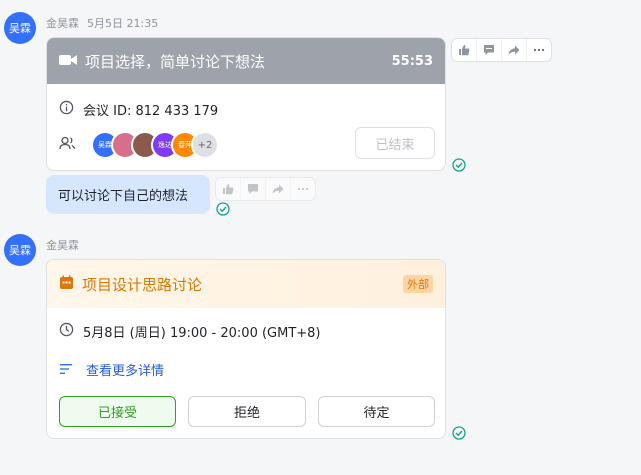 The height and width of the screenshot is (475, 641). I want to click on meeting-card-header: 项目选择，简单讨论下想法 55:53, so click(246, 61).